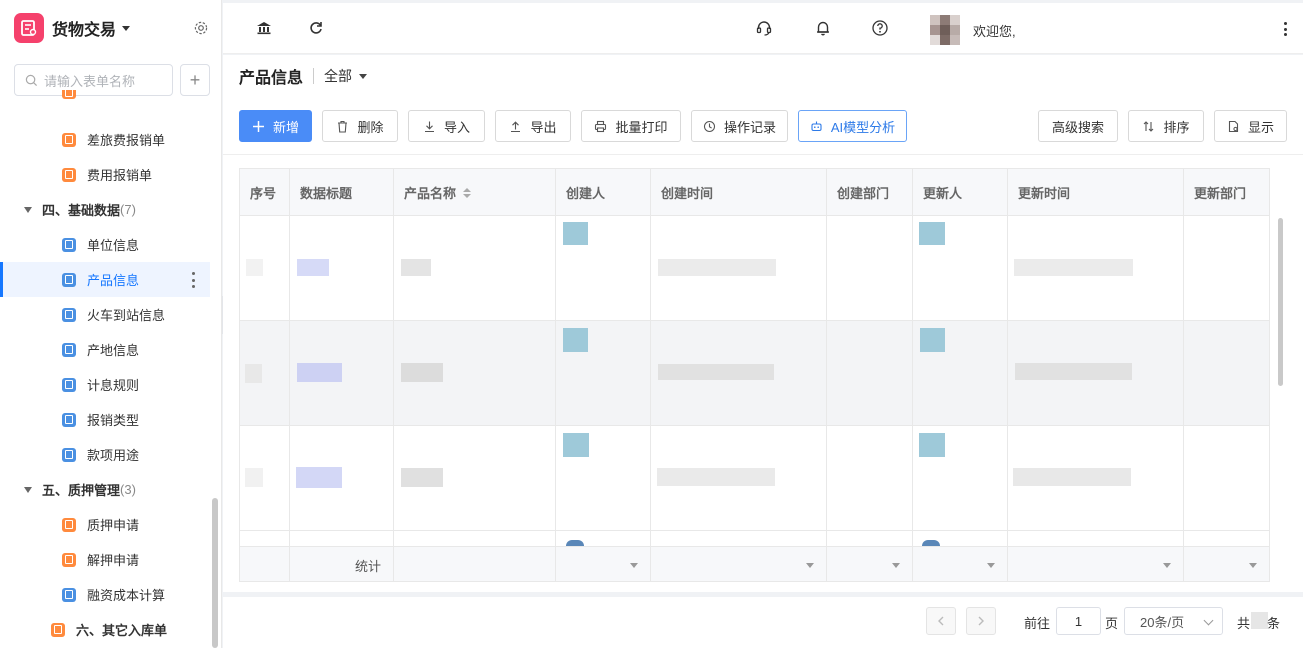 Image resolution: width=1303 pixels, height=648 pixels. What do you see at coordinates (880, 28) in the screenshot?
I see `help-icon` at bounding box center [880, 28].